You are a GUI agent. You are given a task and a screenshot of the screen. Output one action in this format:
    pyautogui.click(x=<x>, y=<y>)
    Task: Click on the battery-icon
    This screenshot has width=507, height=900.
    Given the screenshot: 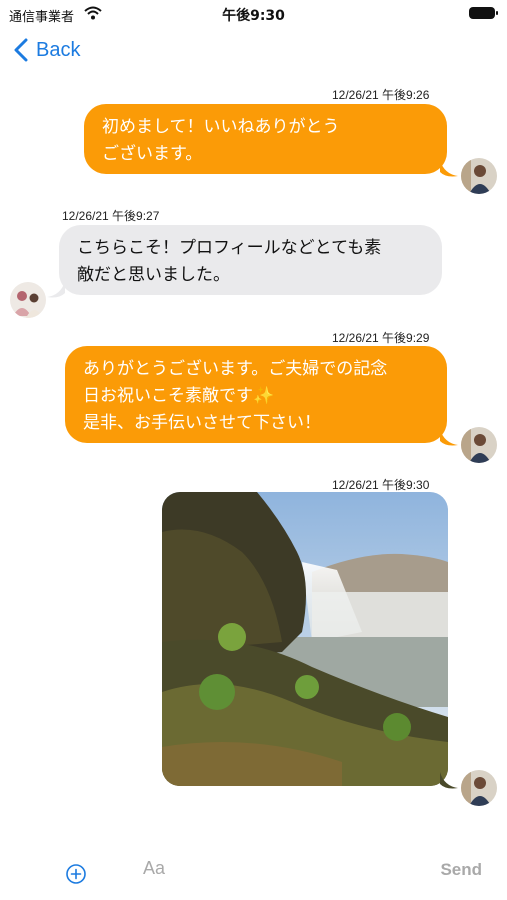 What is the action you would take?
    pyautogui.click(x=483, y=13)
    